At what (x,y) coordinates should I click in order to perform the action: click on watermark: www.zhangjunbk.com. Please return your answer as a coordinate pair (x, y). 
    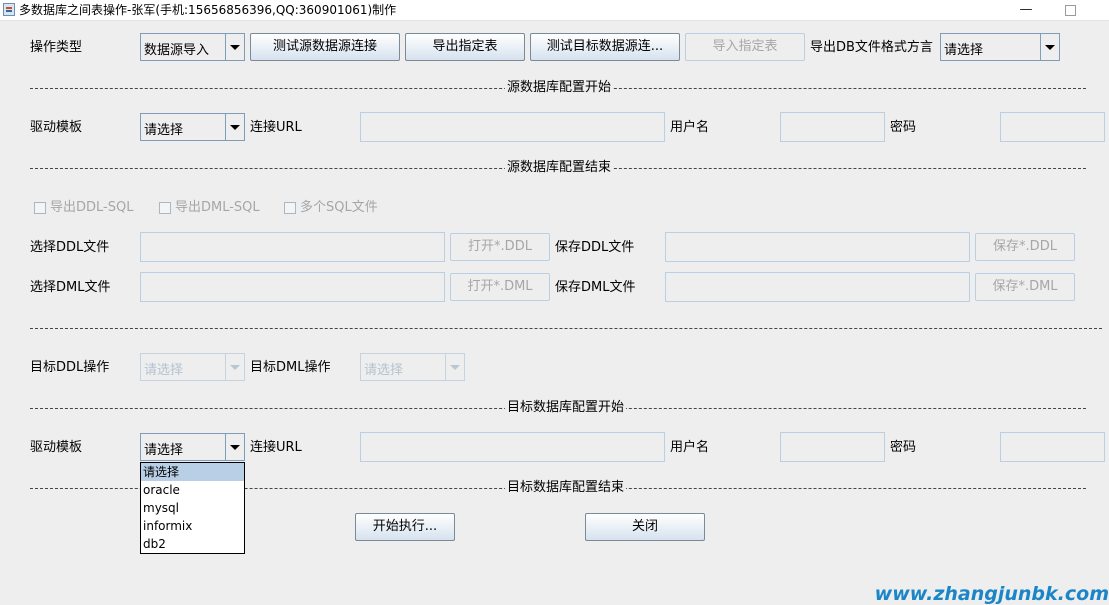
    Looking at the image, I should click on (991, 594).